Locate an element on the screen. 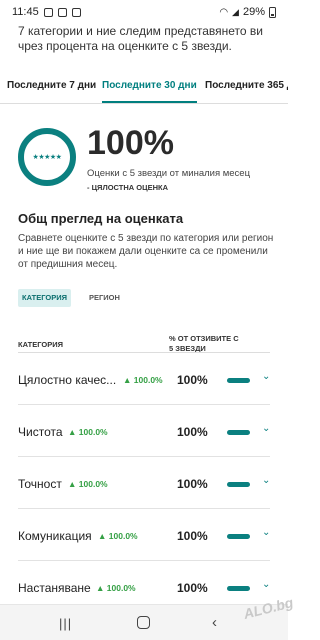 This screenshot has width=320, height=640. battery-icon is located at coordinates (272, 12).